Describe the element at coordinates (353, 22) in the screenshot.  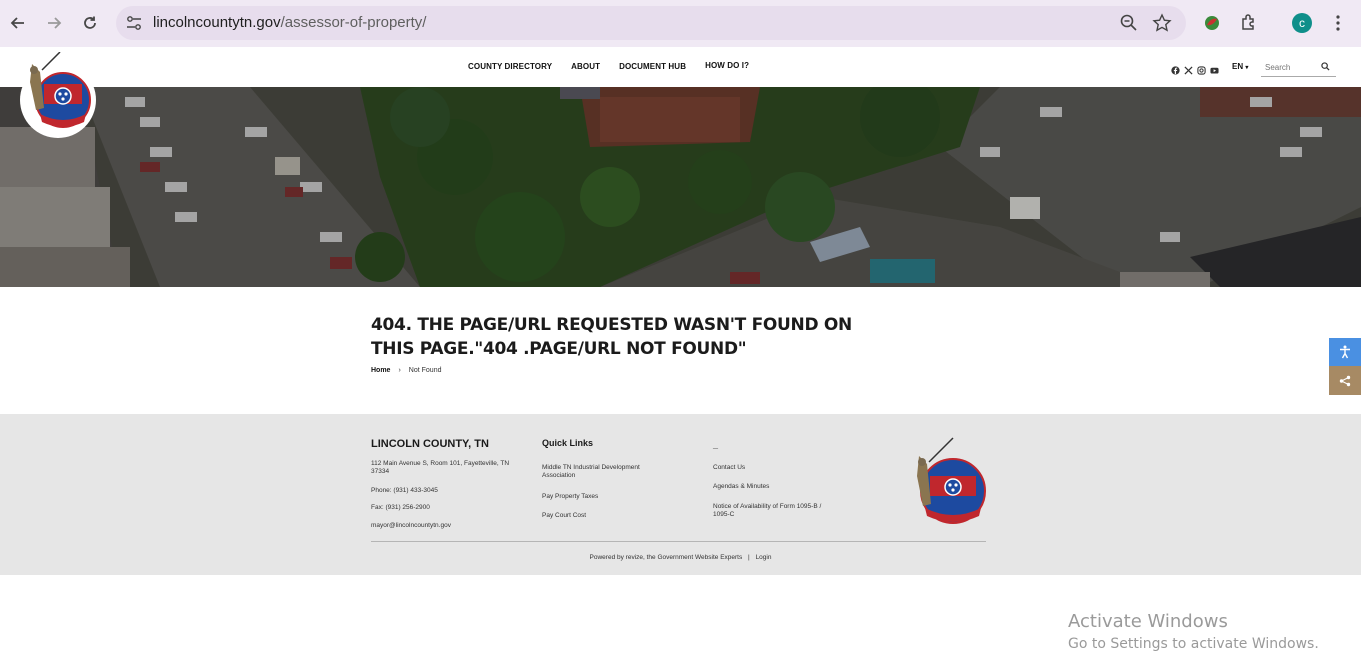
I see `url-path: /assessor-of-property/` at that location.